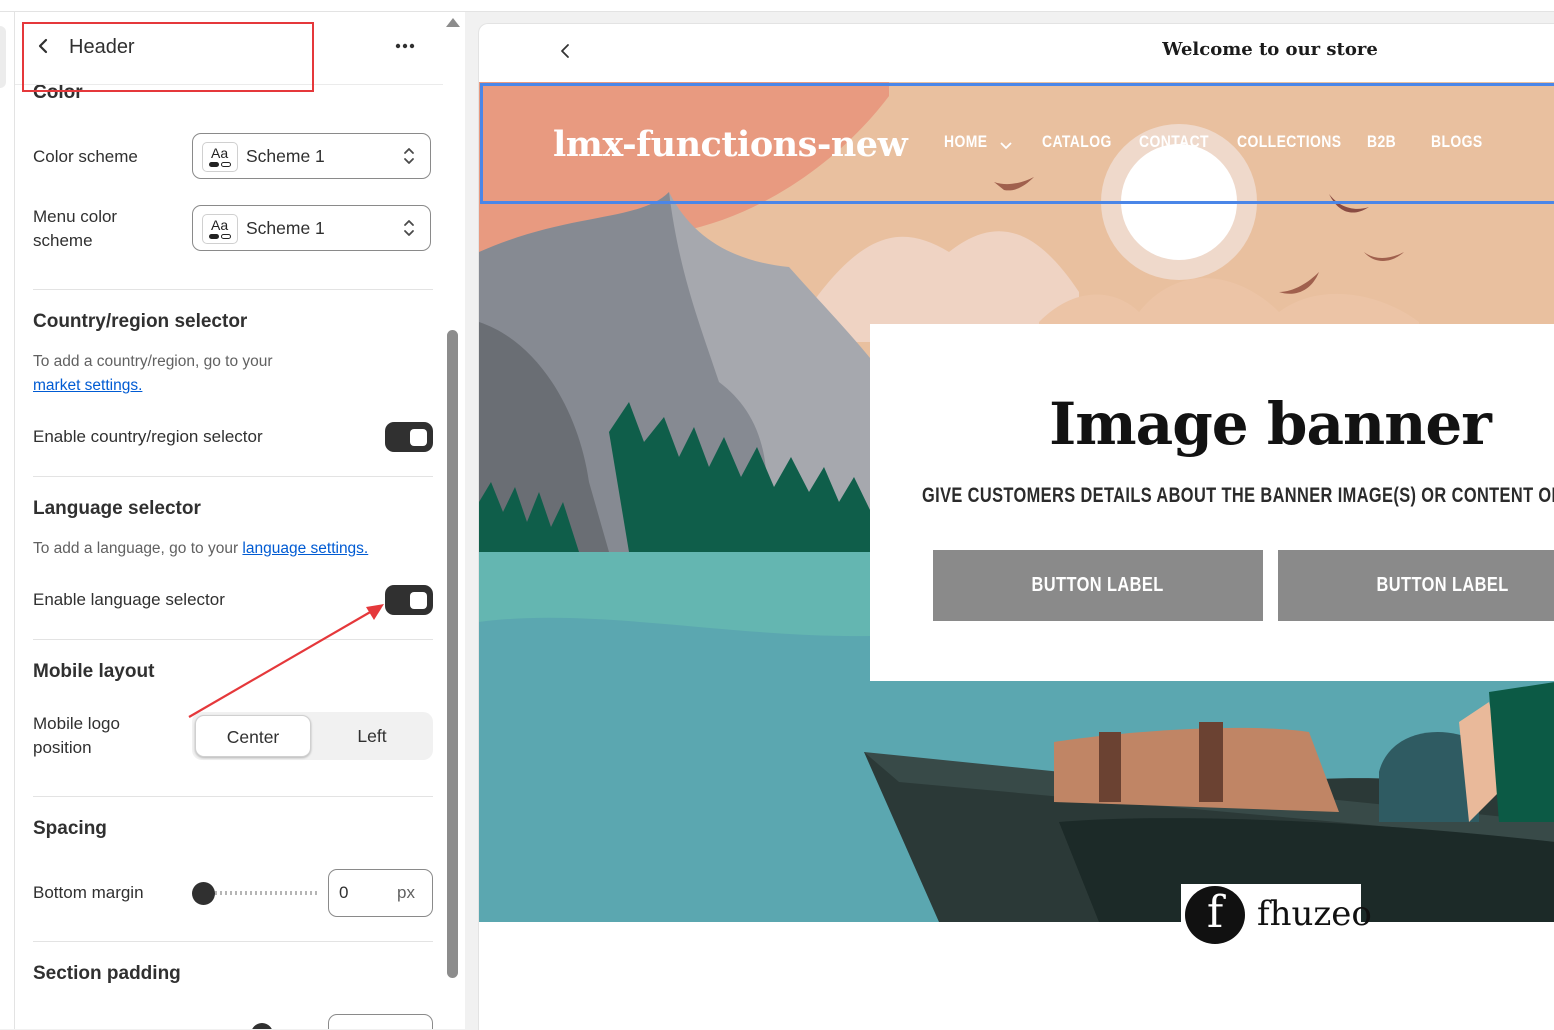 Image resolution: width=1554 pixels, height=1030 pixels. What do you see at coordinates (1174, 142) in the screenshot?
I see `nav-contact: CONTACT` at bounding box center [1174, 142].